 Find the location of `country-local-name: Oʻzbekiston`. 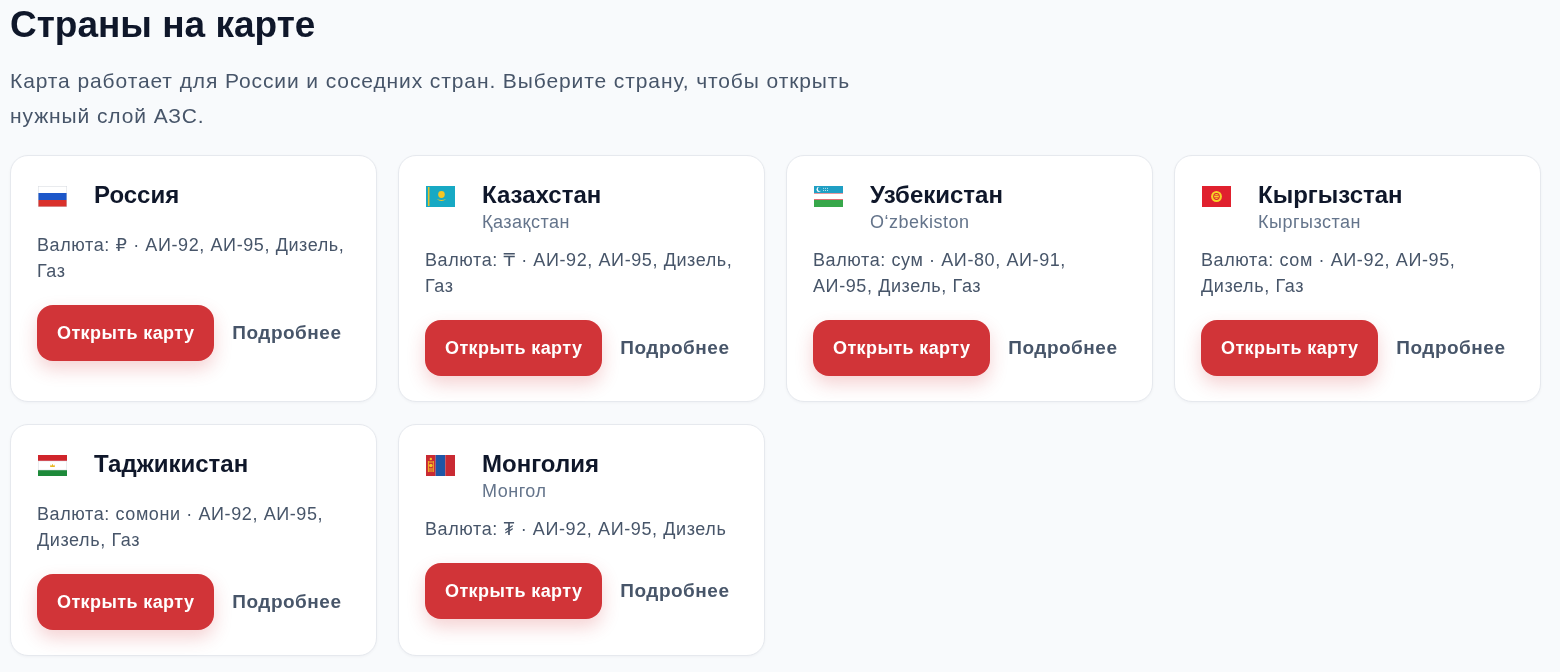

country-local-name: Oʻzbekiston is located at coordinates (920, 222).